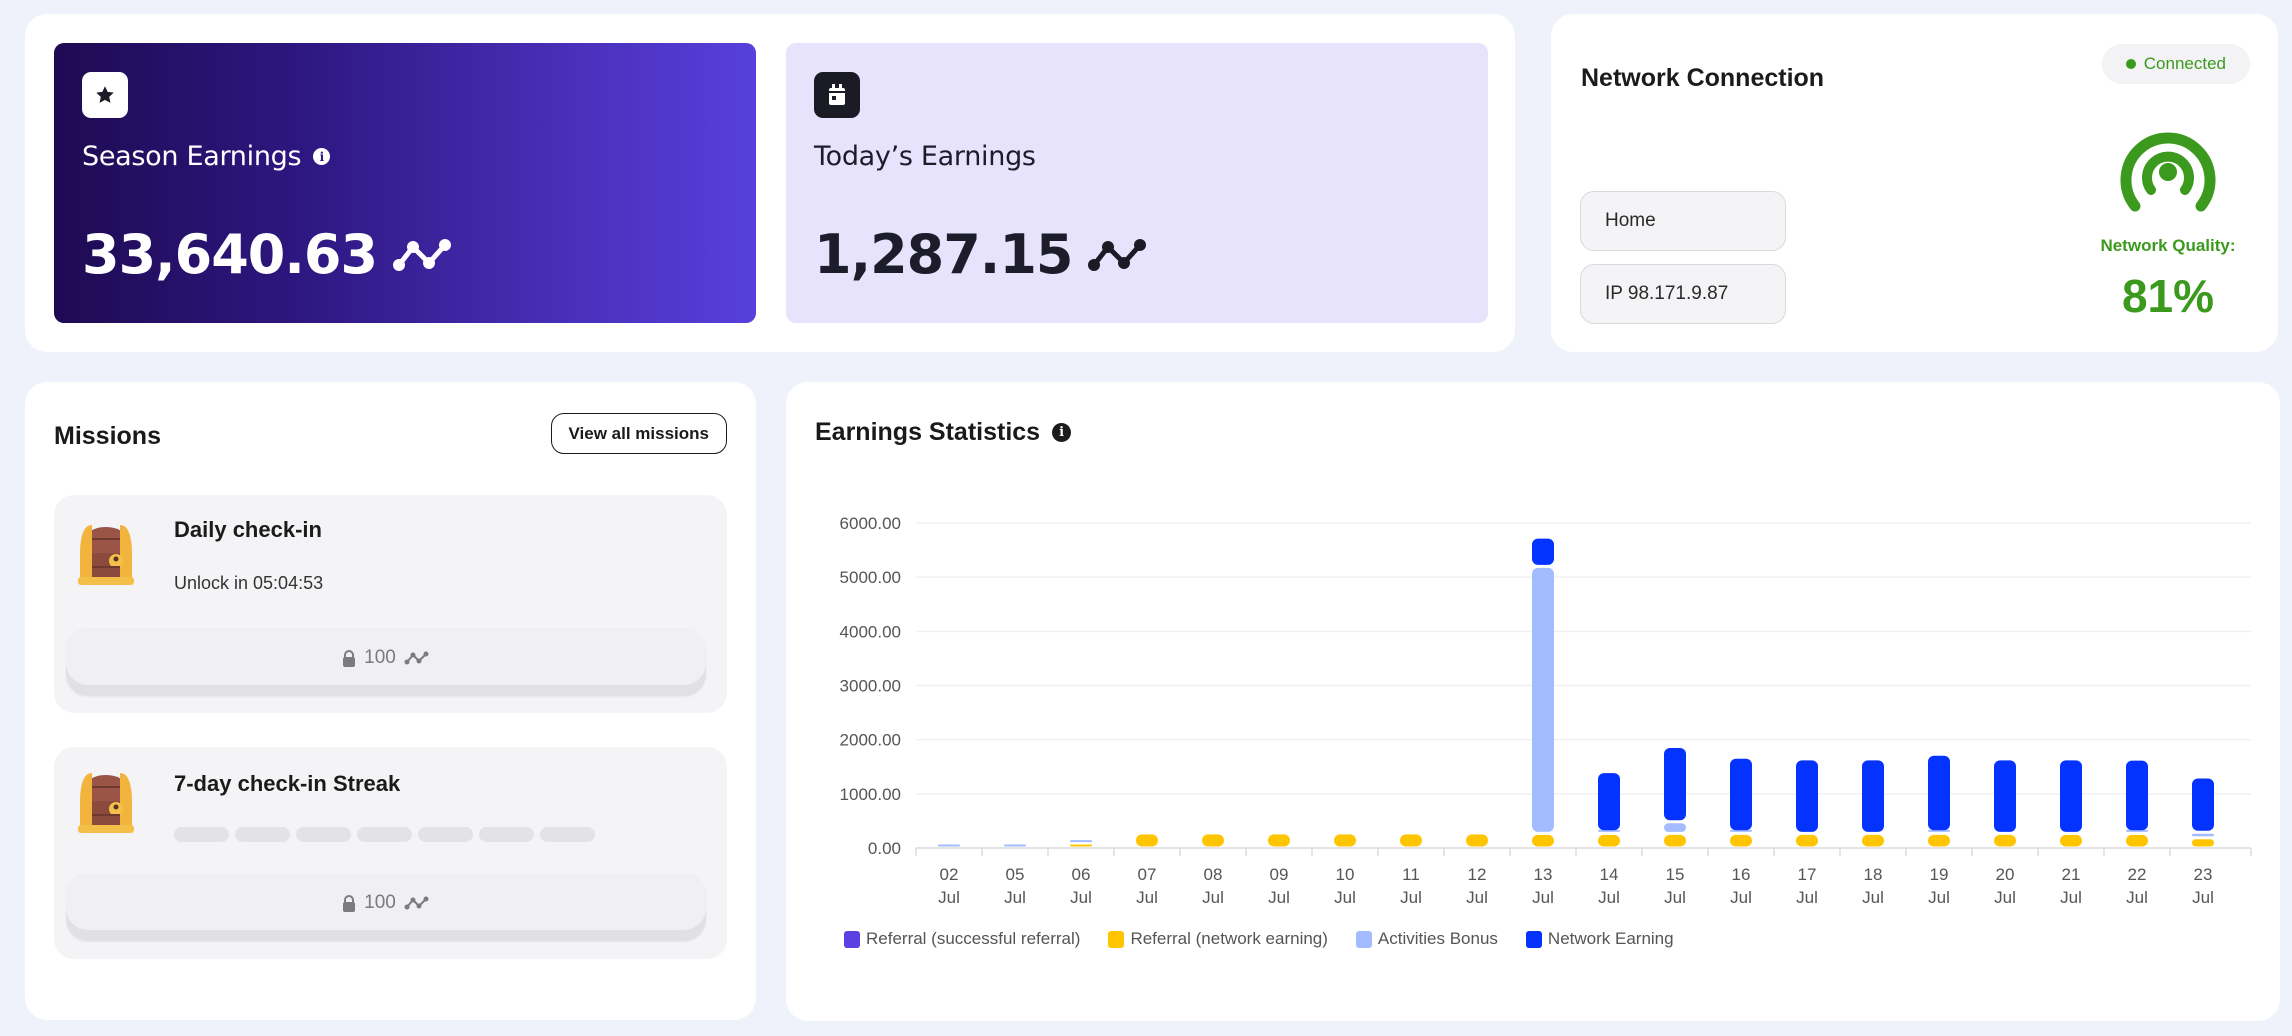 The width and height of the screenshot is (2292, 1036). What do you see at coordinates (287, 783) in the screenshot?
I see `mission-name: 7-day check-in Streak` at bounding box center [287, 783].